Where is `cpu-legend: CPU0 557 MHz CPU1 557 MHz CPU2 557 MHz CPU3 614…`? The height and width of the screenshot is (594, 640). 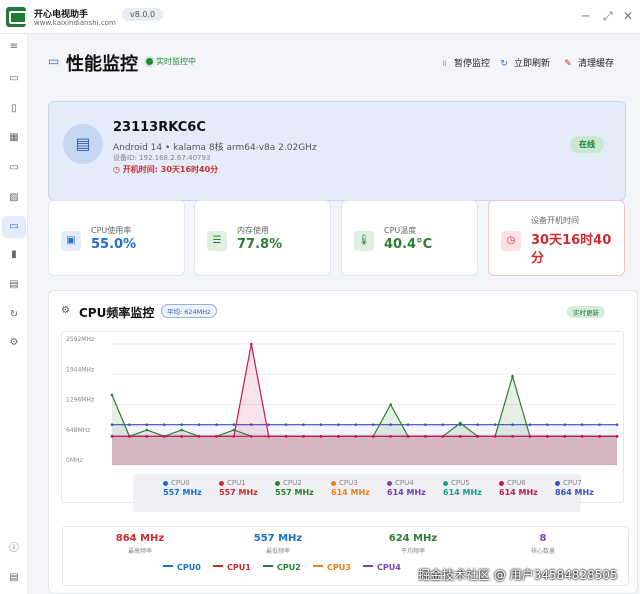 cpu-legend: CPU0 557 MHz CPU1 557 MHz CPU2 557 MHz CPU3 614… is located at coordinates (363, 493).